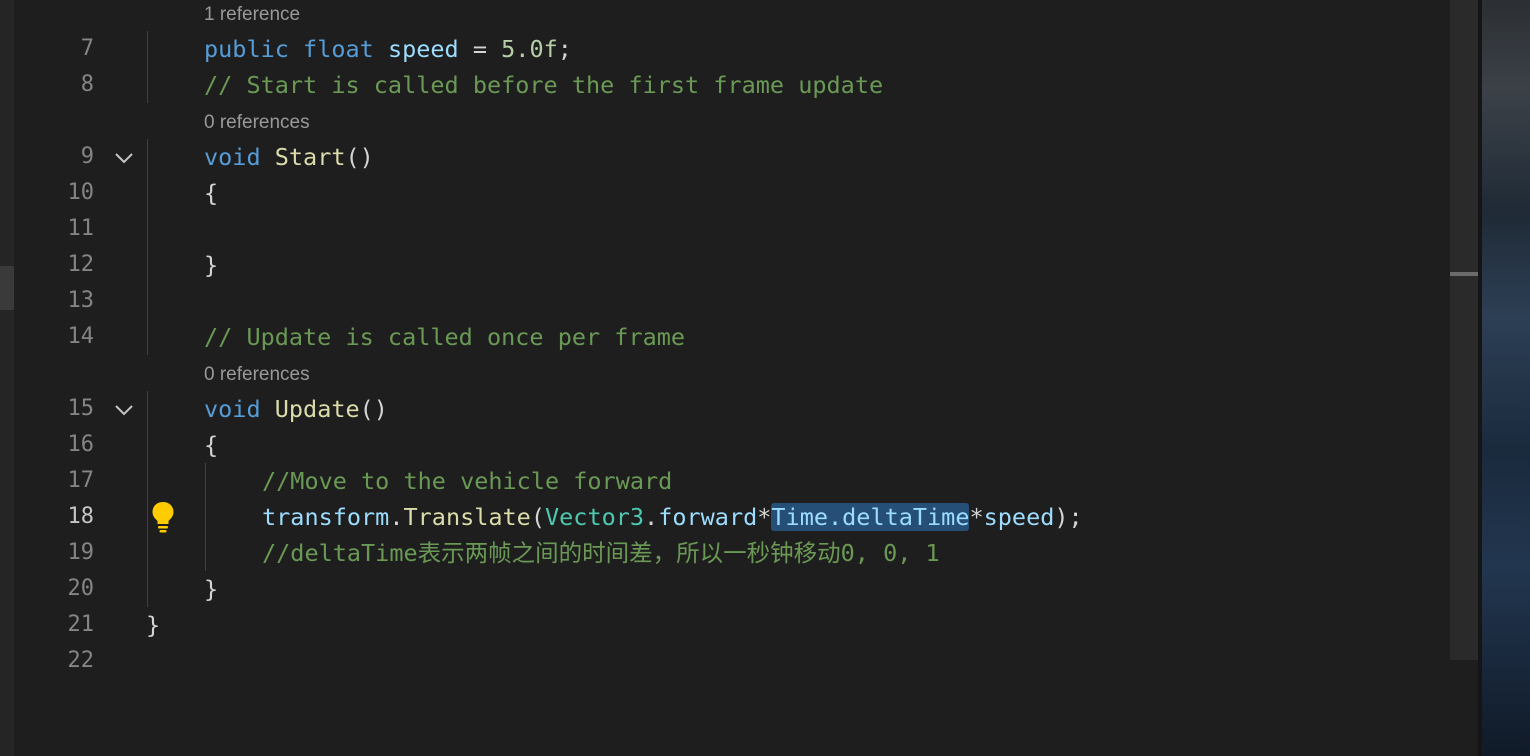  I want to click on function-name: Translate, so click(467, 517).